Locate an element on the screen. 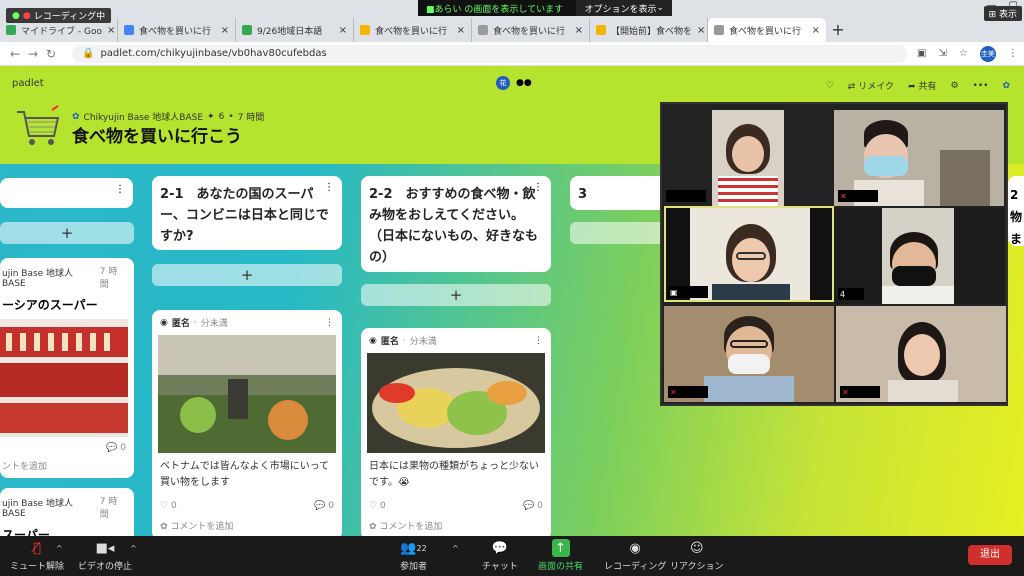  remake-button: ⇄ リメイク is located at coordinates (871, 85).